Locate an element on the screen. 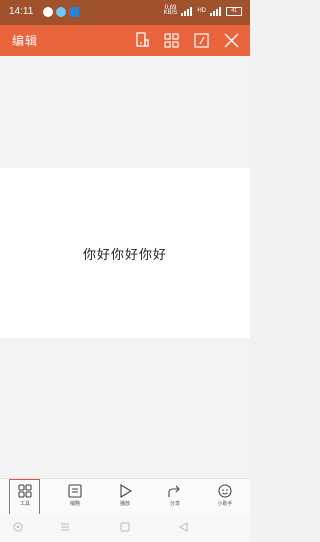 The width and height of the screenshot is (320, 542). status-right: 0.69 KB/S HD 41 is located at coordinates (202, 10).